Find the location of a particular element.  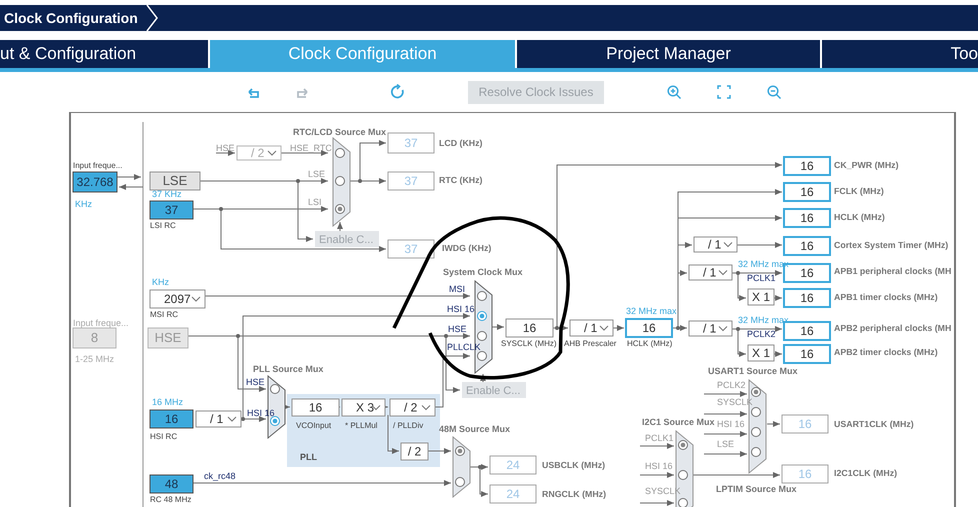

clock-label: APB1 timer clocks (MHz) is located at coordinates (886, 297).